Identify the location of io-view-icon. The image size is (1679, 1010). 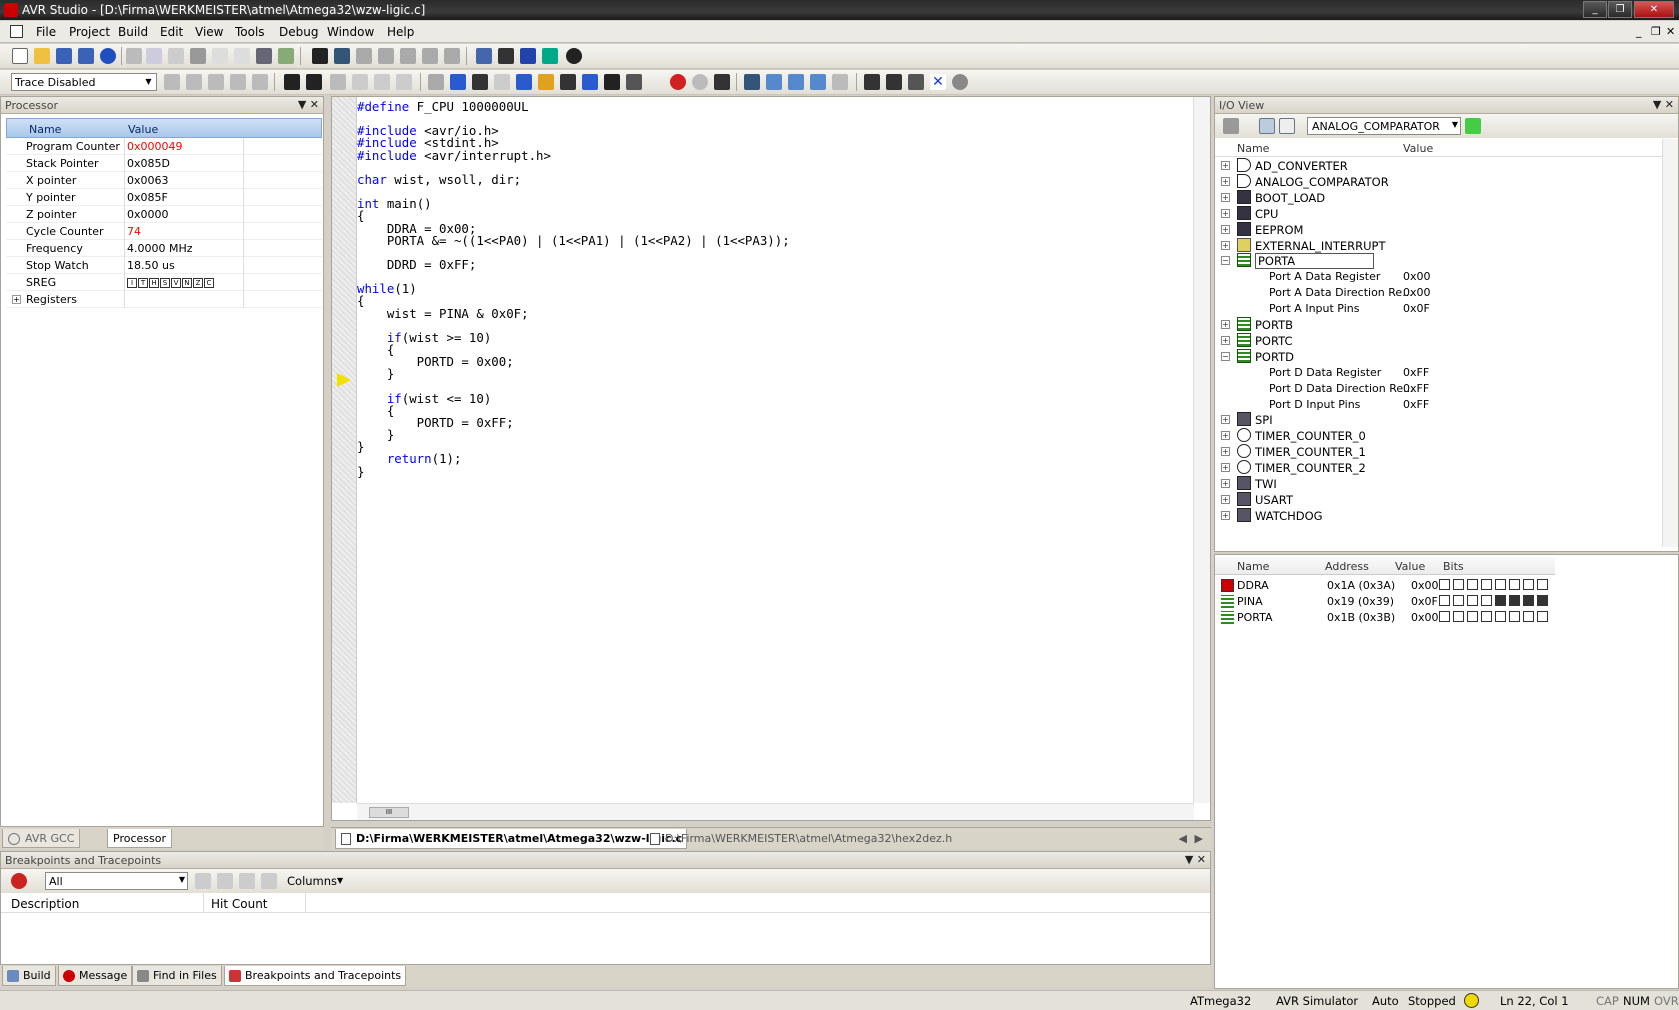
(796, 82).